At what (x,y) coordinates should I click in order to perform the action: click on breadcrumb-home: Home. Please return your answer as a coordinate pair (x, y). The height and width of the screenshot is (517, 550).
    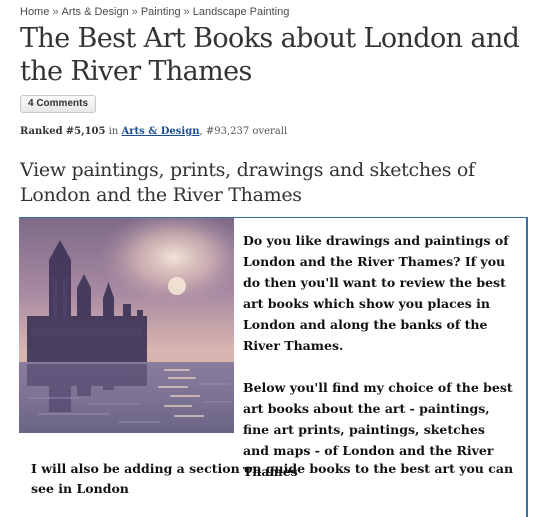
    Looking at the image, I should click on (34, 12).